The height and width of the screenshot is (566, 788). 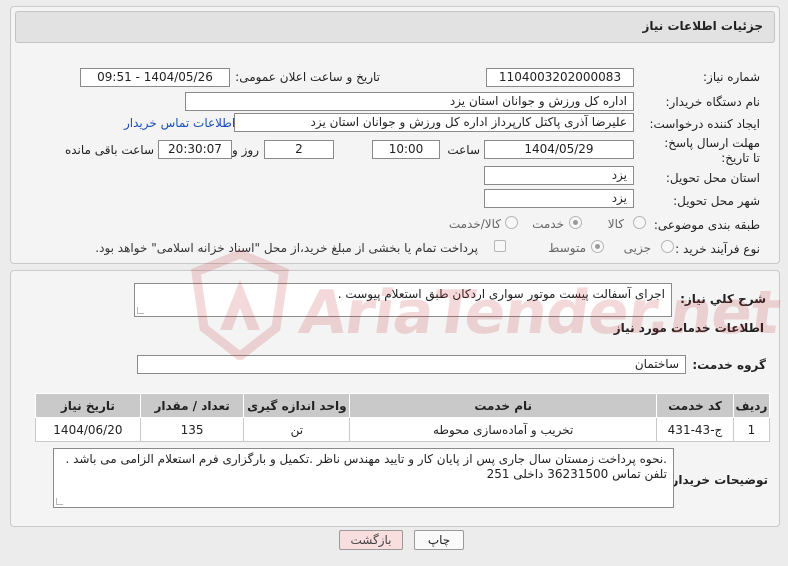 What do you see at coordinates (439, 540) in the screenshot?
I see `print-button: چاپ` at bounding box center [439, 540].